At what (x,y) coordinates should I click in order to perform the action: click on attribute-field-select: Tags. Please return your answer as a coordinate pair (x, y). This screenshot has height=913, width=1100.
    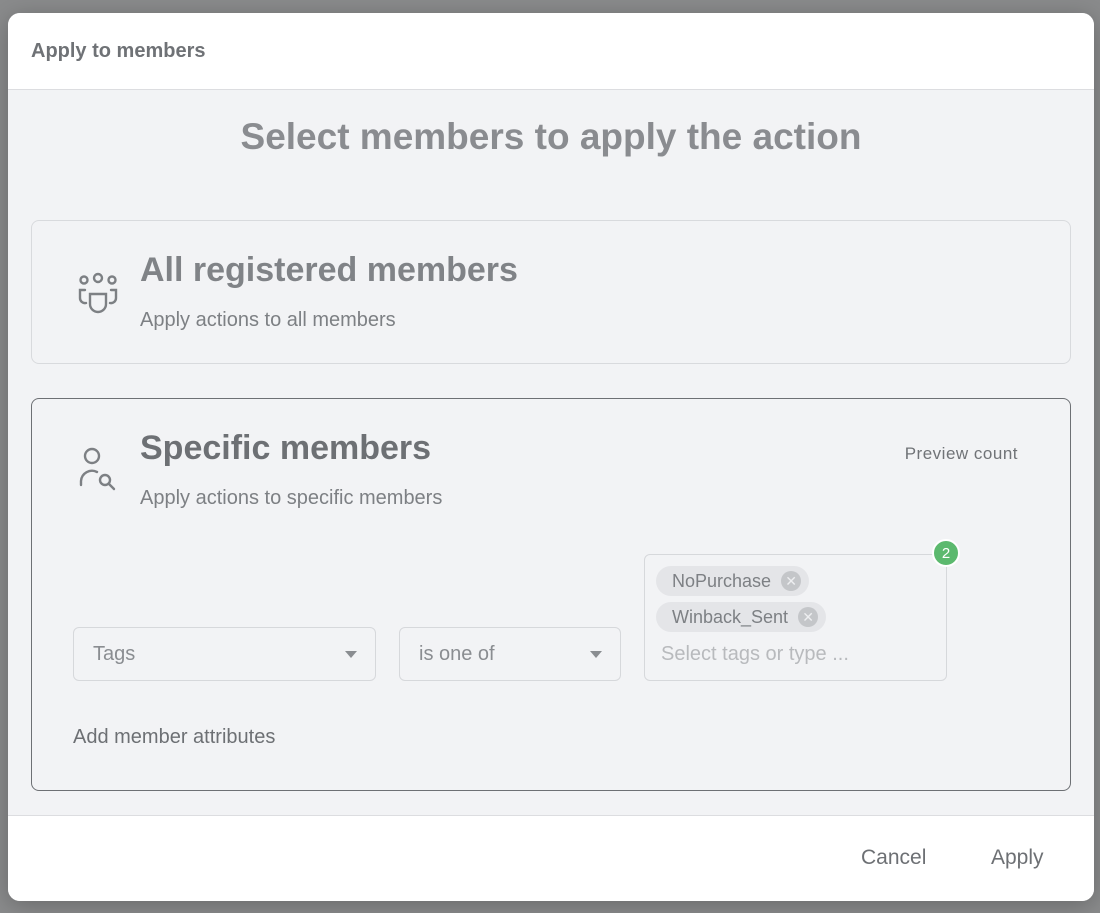
    Looking at the image, I should click on (224, 654).